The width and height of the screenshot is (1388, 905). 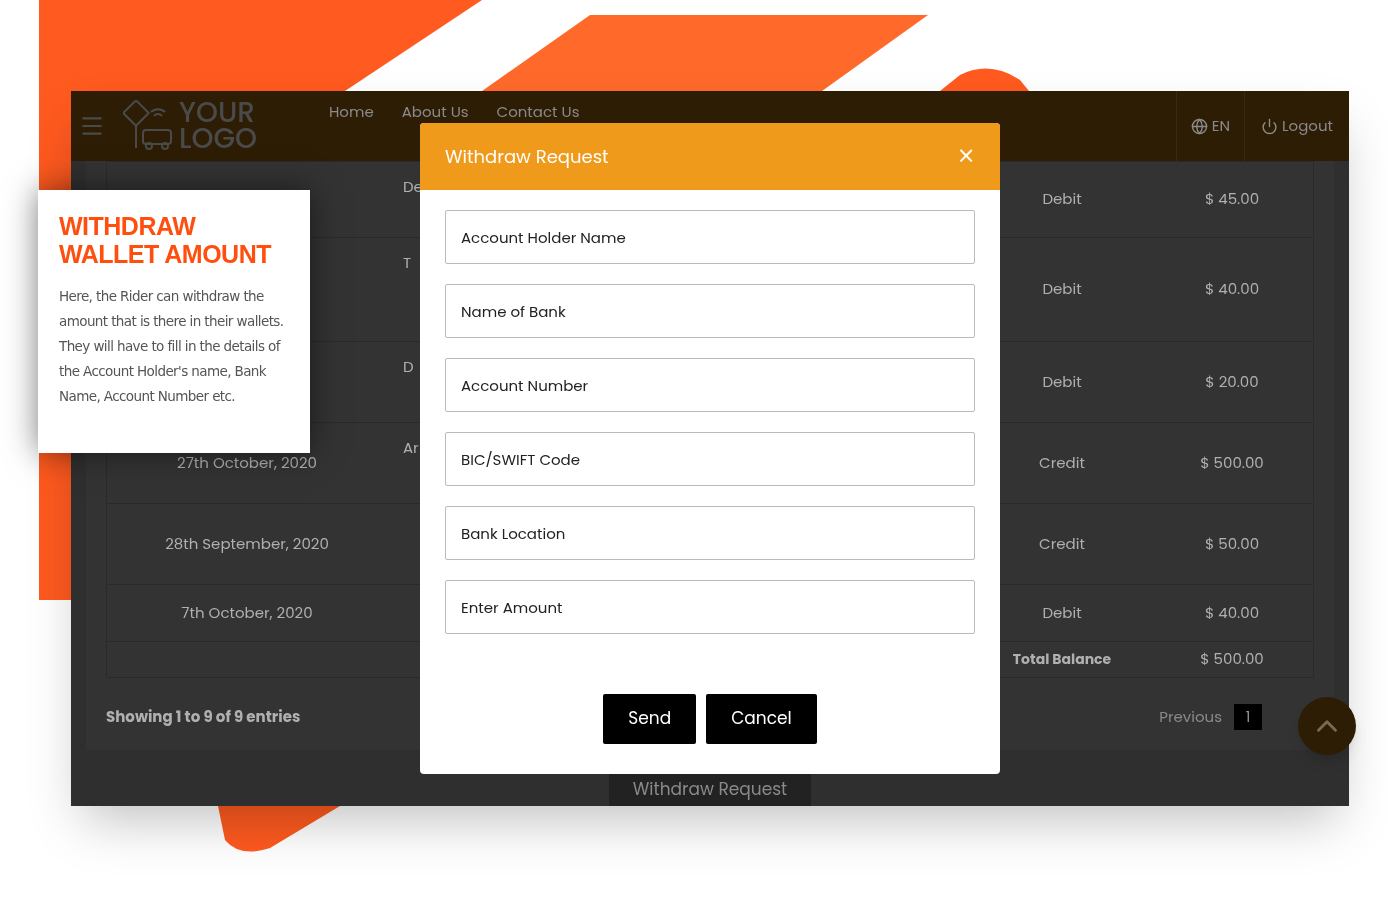 I want to click on table-cell-text: $ 50.00, so click(x=1232, y=544).